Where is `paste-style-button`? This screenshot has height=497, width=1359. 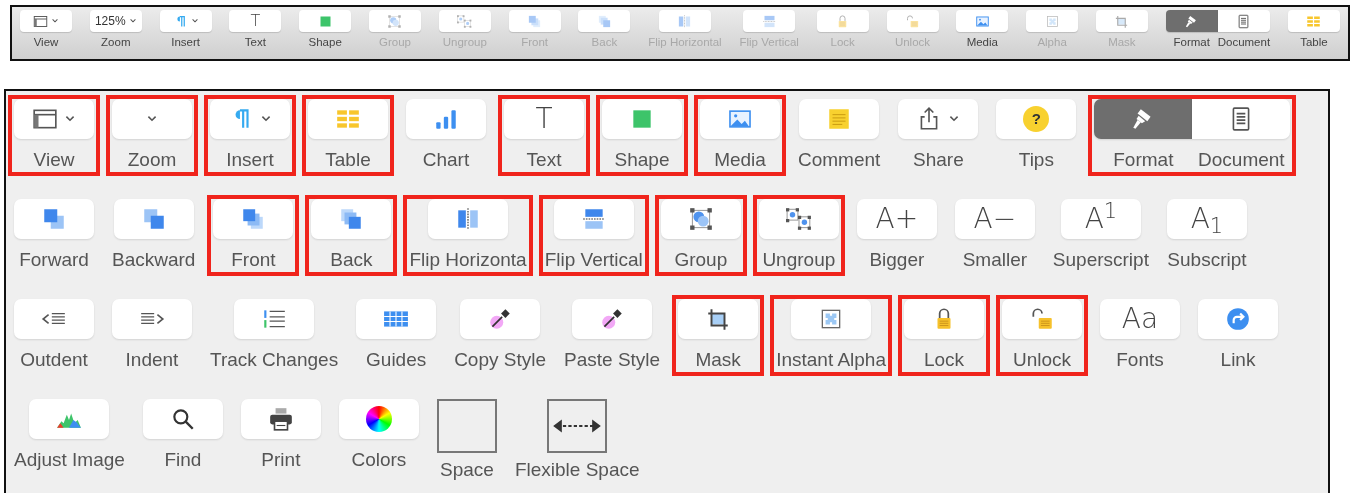 paste-style-button is located at coordinates (612, 319).